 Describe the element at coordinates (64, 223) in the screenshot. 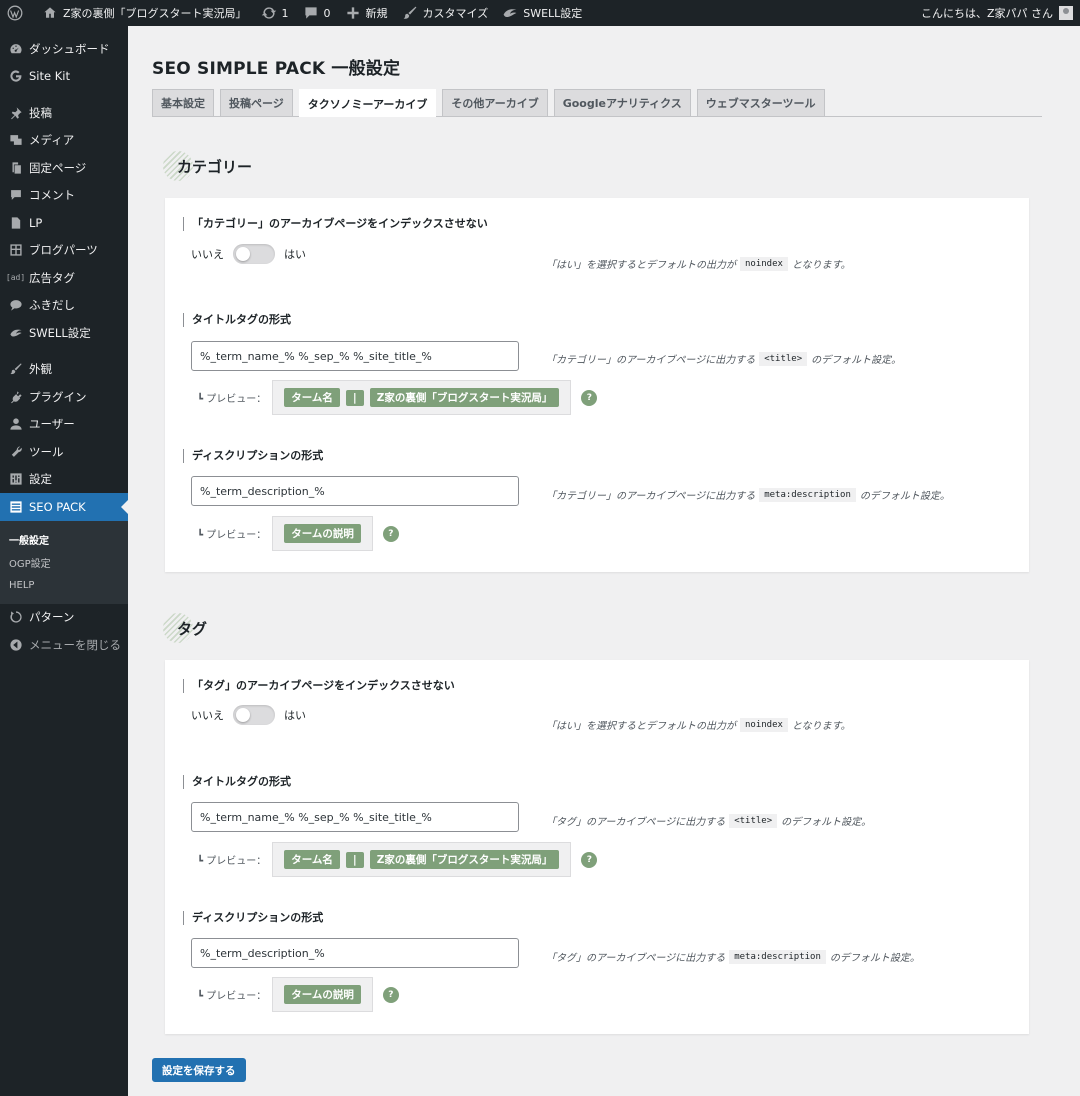

I see `sidebar-item-lp: LP` at that location.